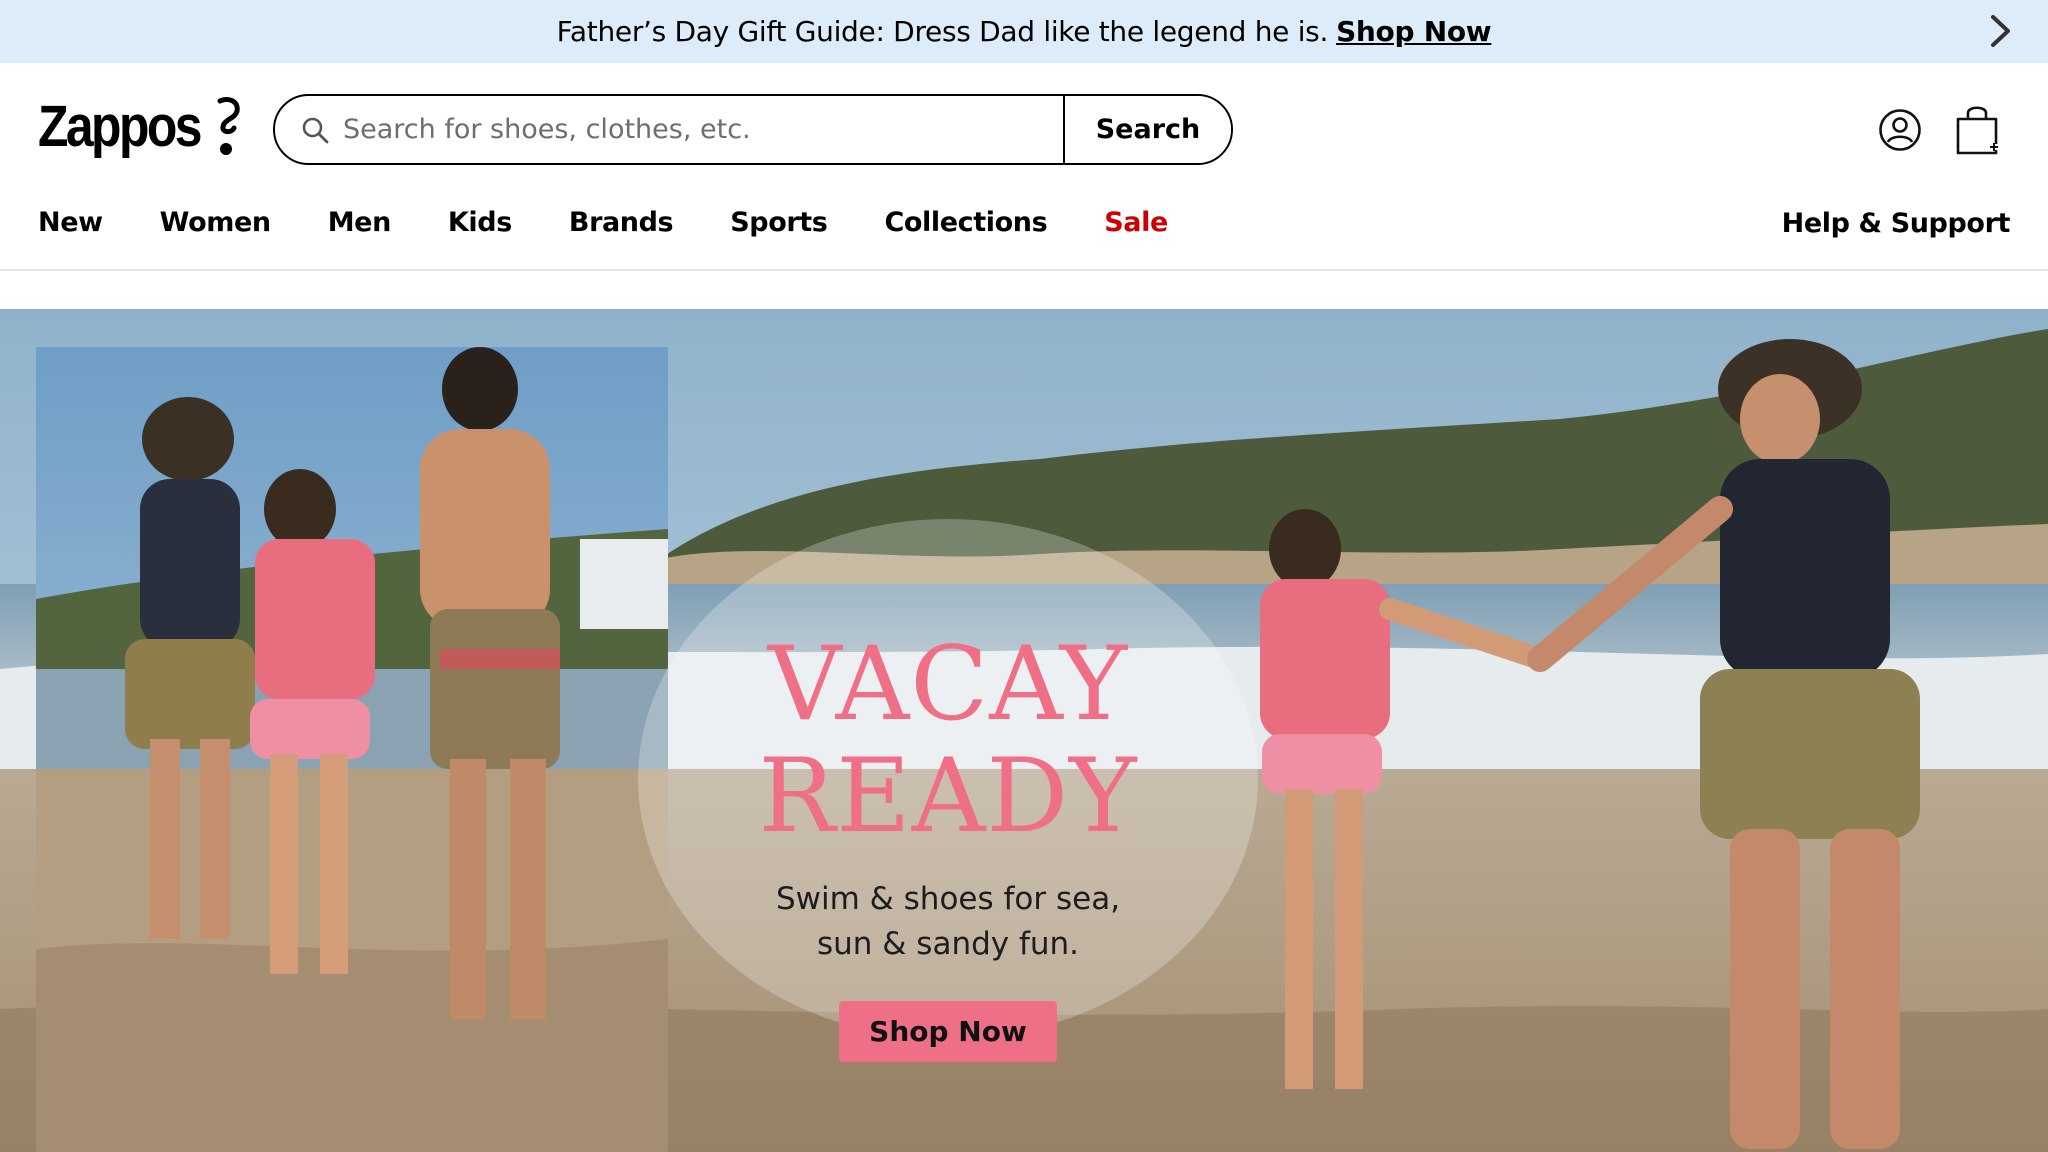  Describe the element at coordinates (2001, 31) in the screenshot. I see `chevron-right-icon` at that location.